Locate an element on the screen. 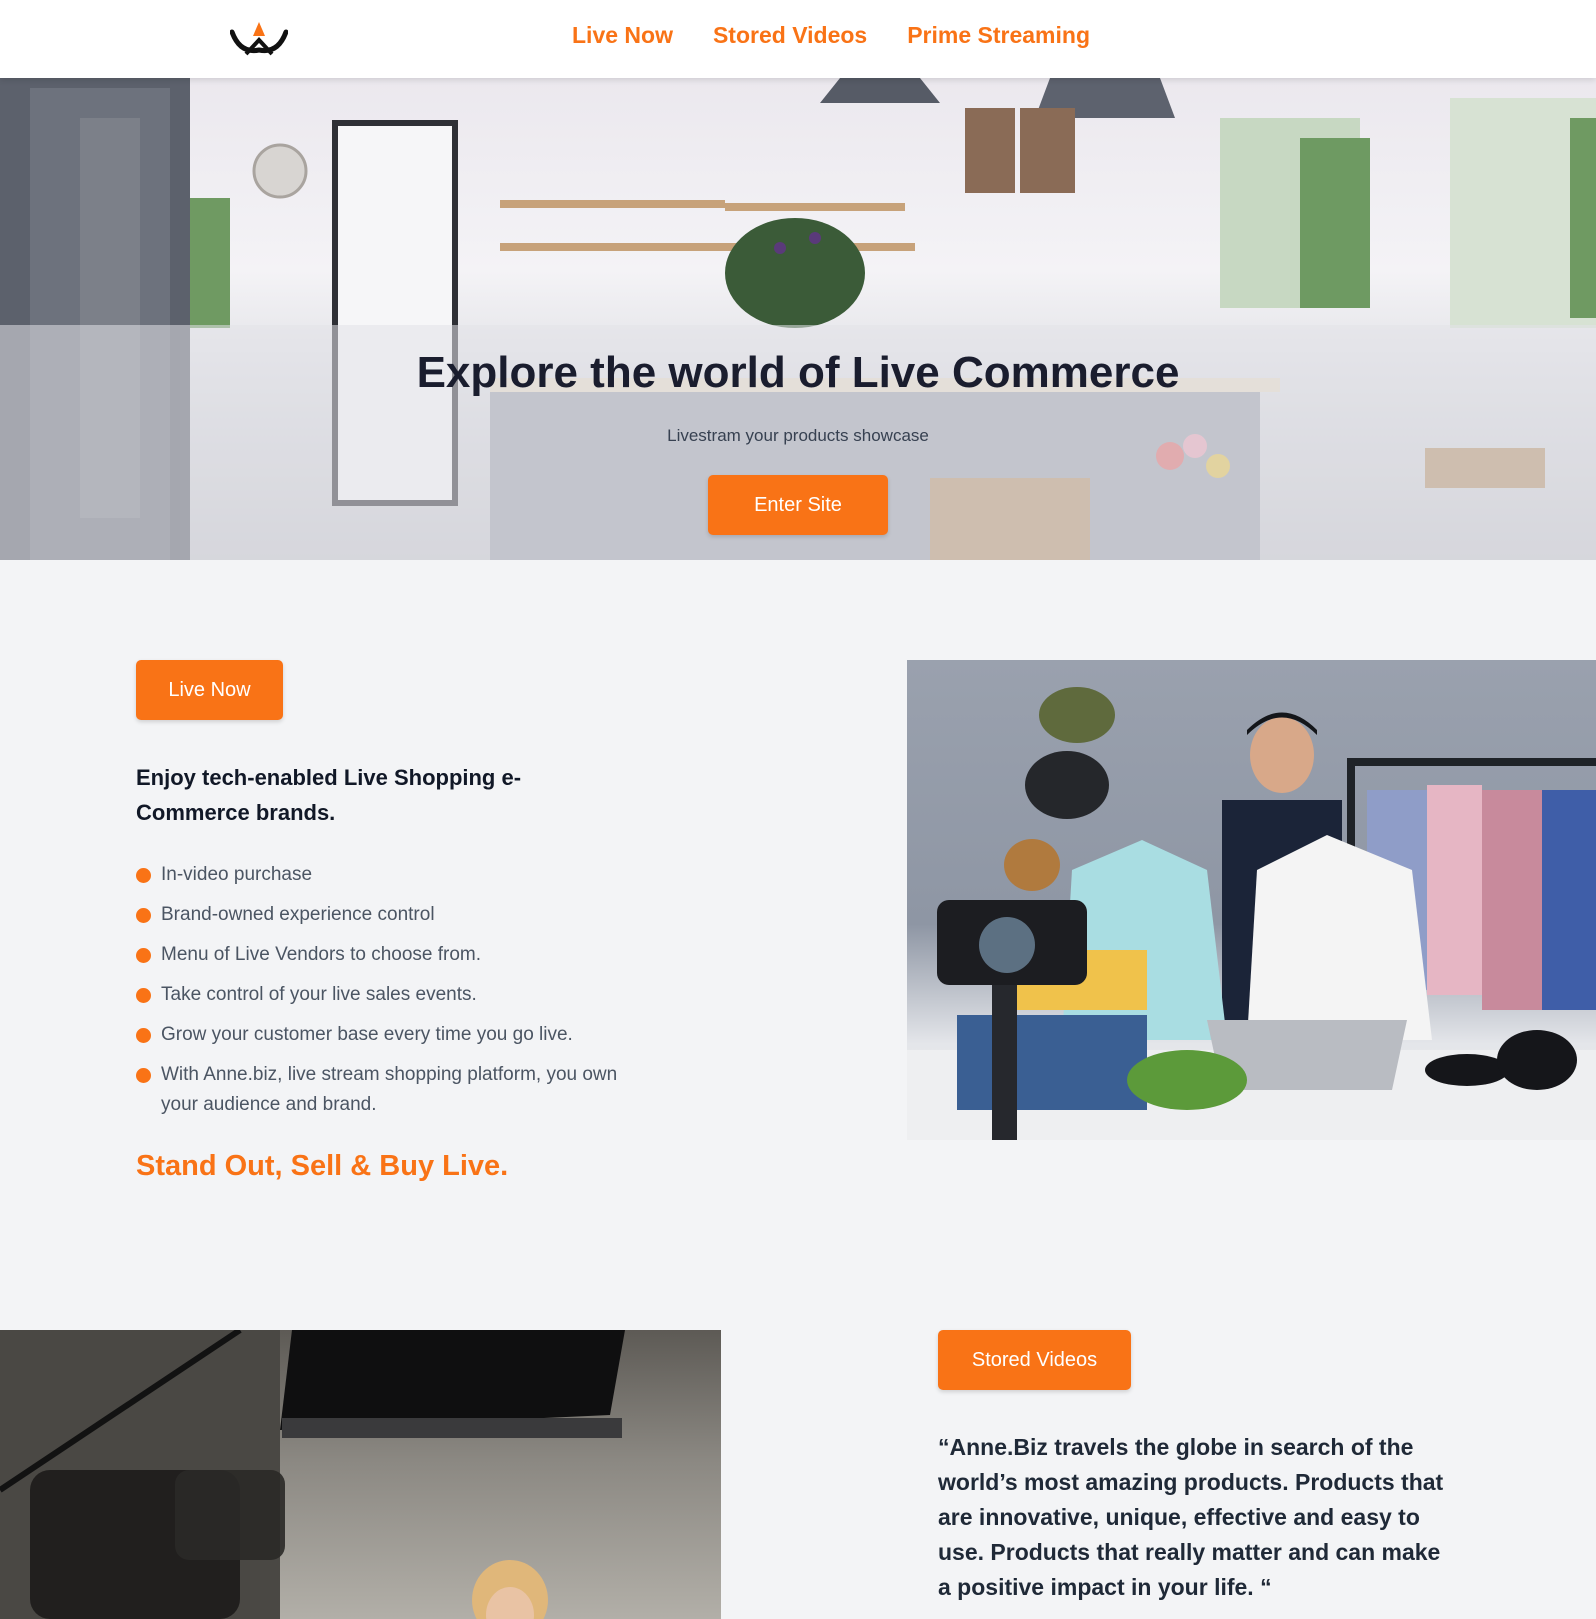 This screenshot has height=1619, width=1596. live-now-button: Live Now is located at coordinates (209, 690).